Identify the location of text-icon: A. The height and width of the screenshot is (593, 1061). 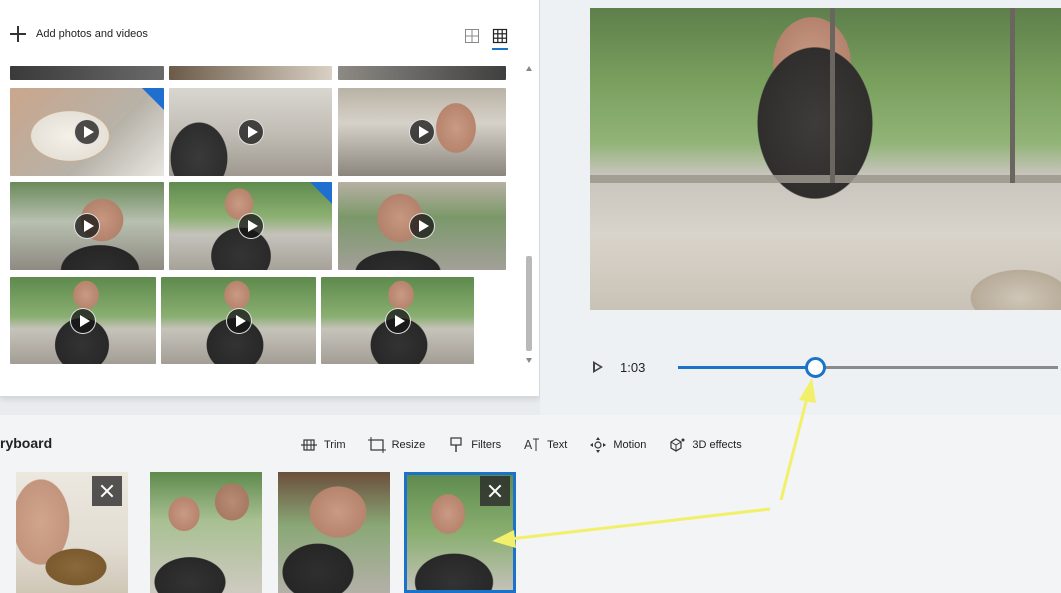
(532, 445).